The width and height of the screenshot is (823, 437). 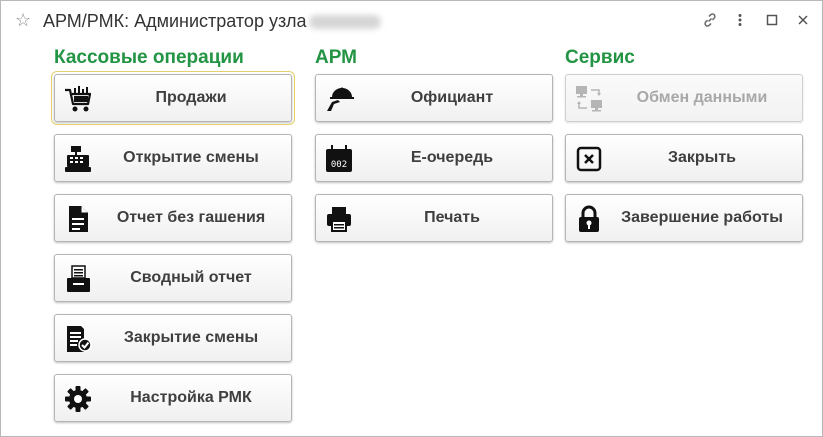 I want to click on open-shift-button: Открытие смены, so click(x=173, y=158).